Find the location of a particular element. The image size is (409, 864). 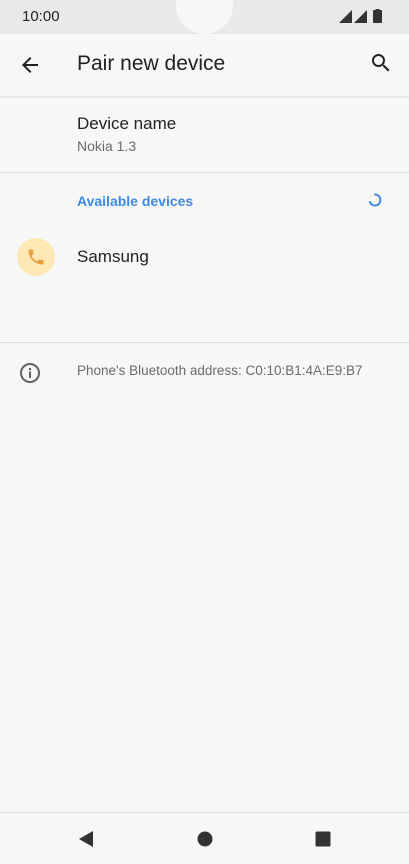

camera-notch is located at coordinates (204, 17).